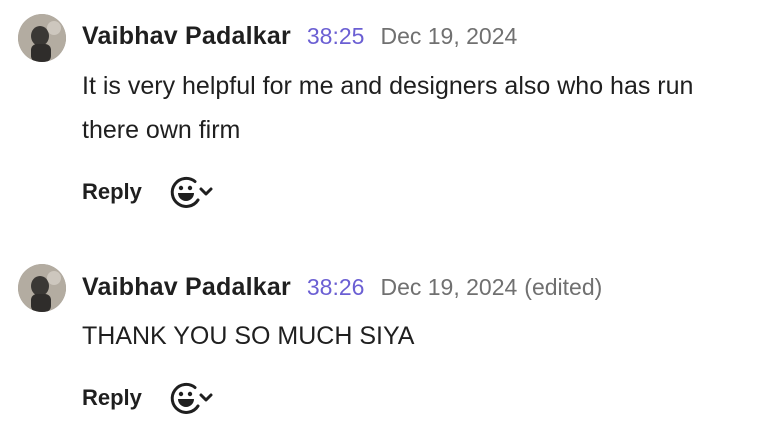 The width and height of the screenshot is (758, 432). What do you see at coordinates (336, 36) in the screenshot?
I see `video-timestamp-link: 38:25` at bounding box center [336, 36].